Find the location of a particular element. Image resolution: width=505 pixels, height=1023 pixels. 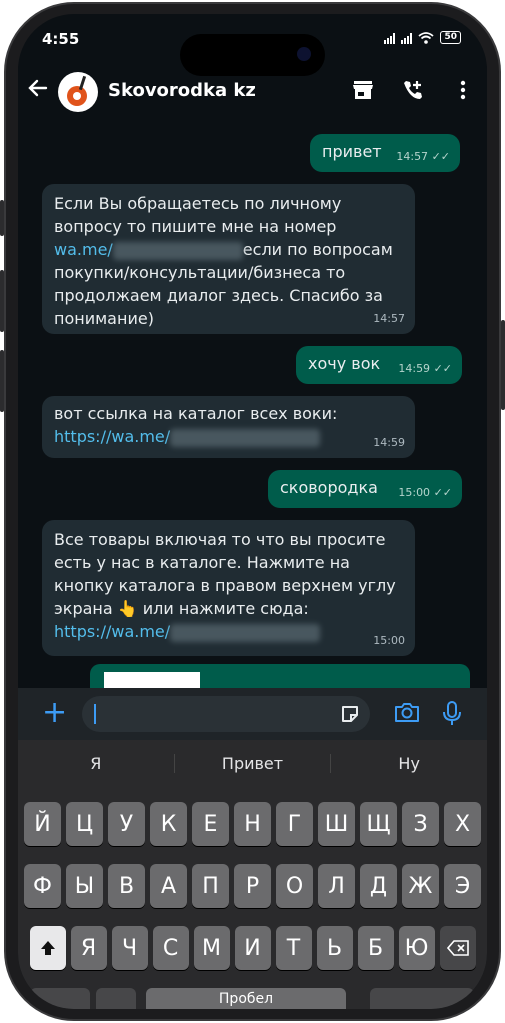

suggestion-item: Я is located at coordinates (96, 763).